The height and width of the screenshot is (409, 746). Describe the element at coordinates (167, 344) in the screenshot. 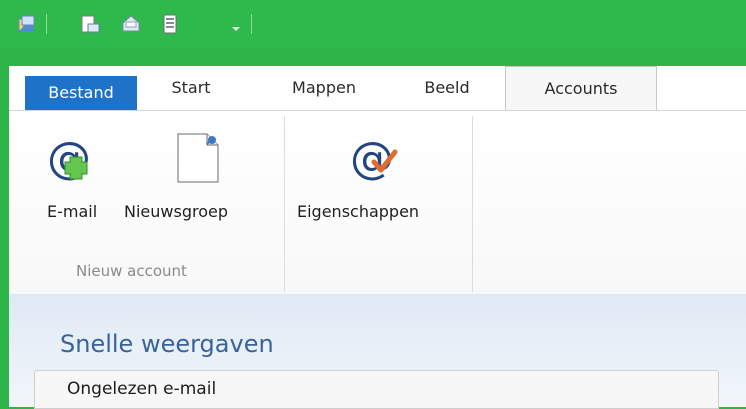

I see `section-title: Snelle weergaven` at that location.